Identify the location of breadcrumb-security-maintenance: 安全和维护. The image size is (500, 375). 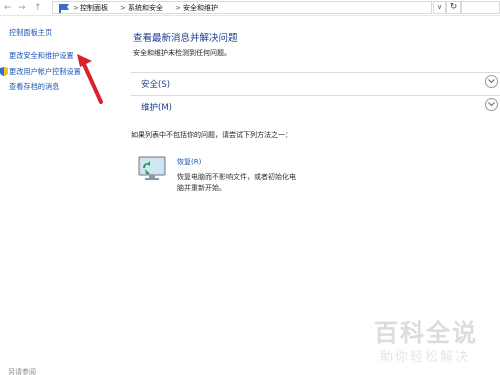
(200, 8).